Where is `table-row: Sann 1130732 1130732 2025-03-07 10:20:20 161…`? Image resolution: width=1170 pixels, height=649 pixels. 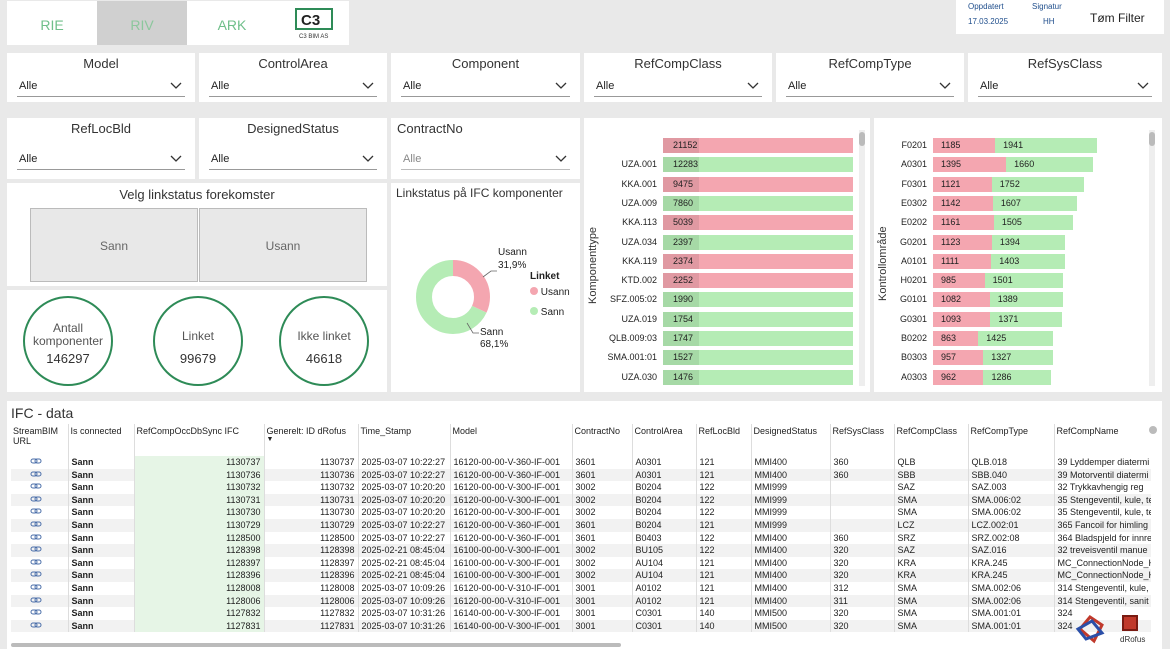 table-row: Sann 1130732 1130732 2025-03-07 10:20:20 161… is located at coordinates (581, 487).